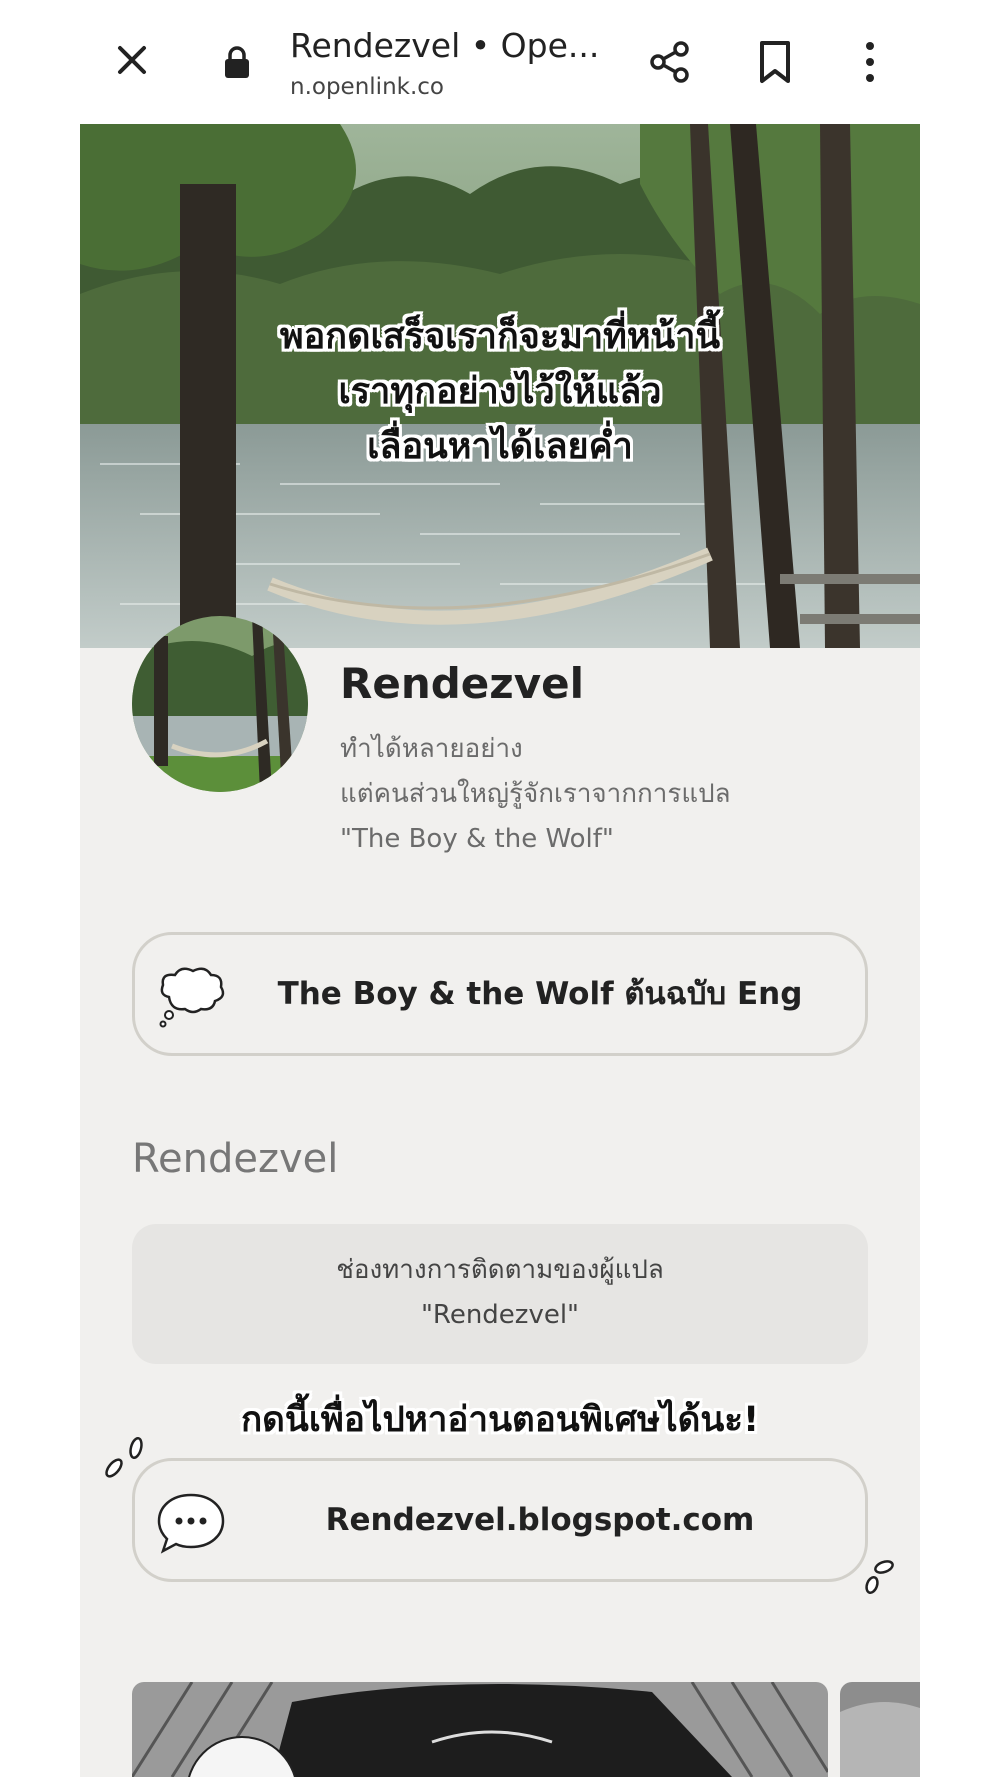  What do you see at coordinates (775, 62) in the screenshot?
I see `bookmark-icon` at bounding box center [775, 62].